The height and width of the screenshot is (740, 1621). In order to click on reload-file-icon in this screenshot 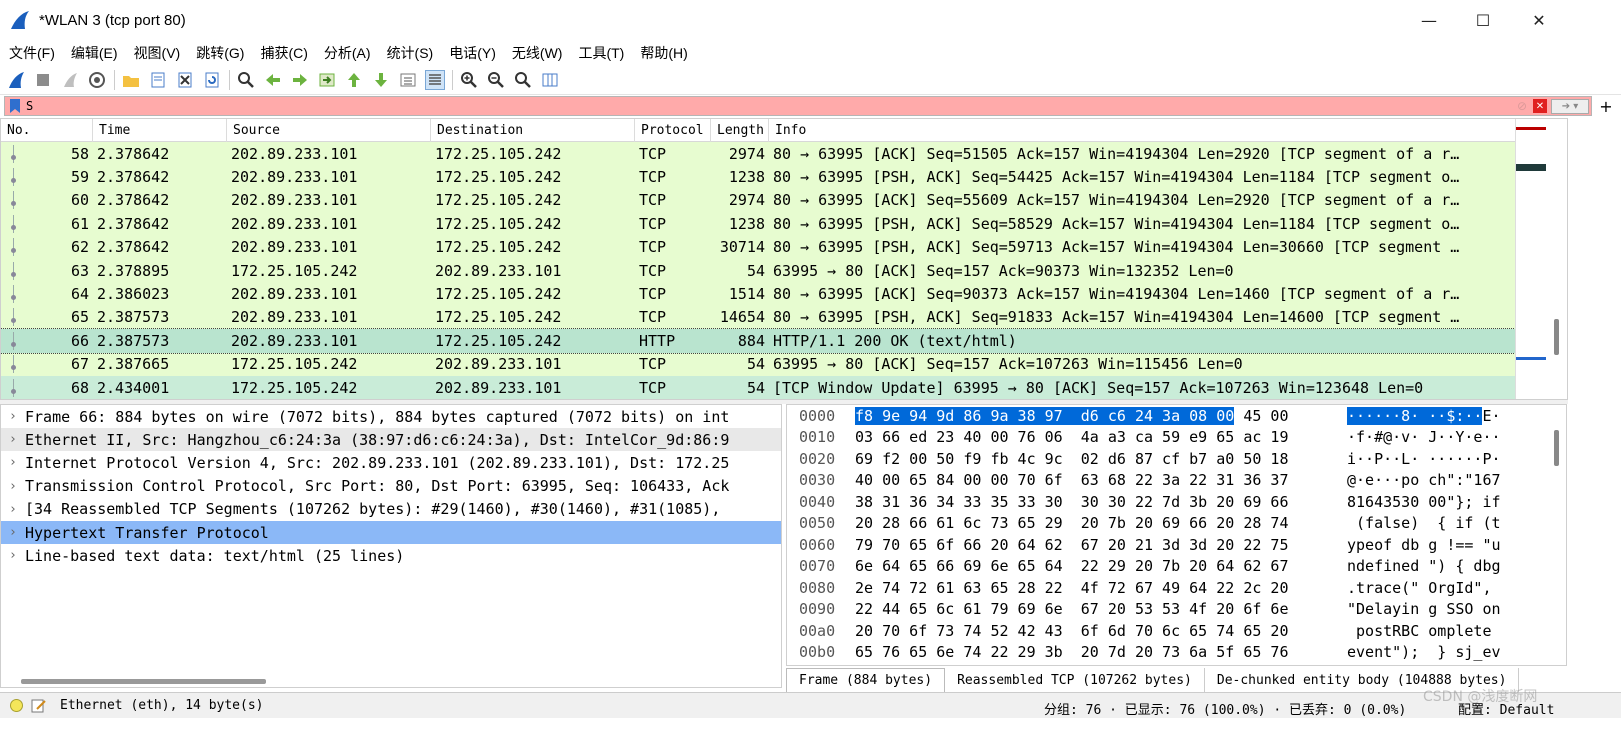, I will do `click(212, 80)`.